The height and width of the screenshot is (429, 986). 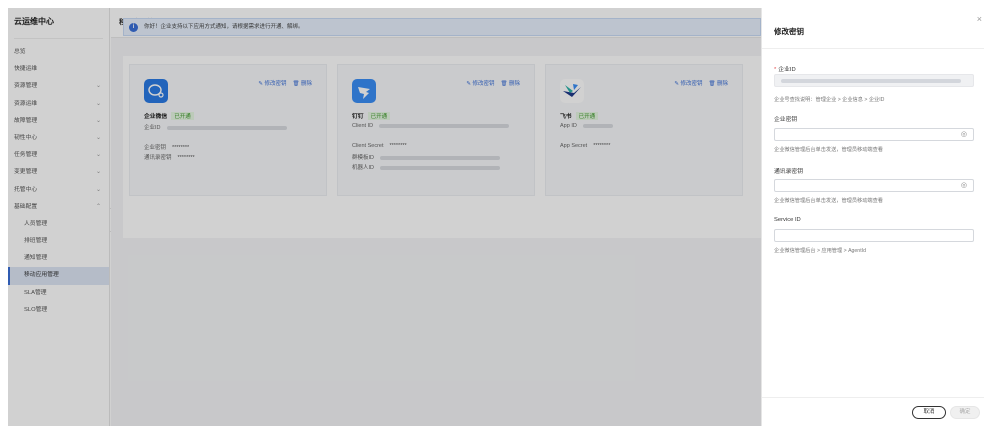 I want to click on close-icon: ×, so click(x=979, y=19).